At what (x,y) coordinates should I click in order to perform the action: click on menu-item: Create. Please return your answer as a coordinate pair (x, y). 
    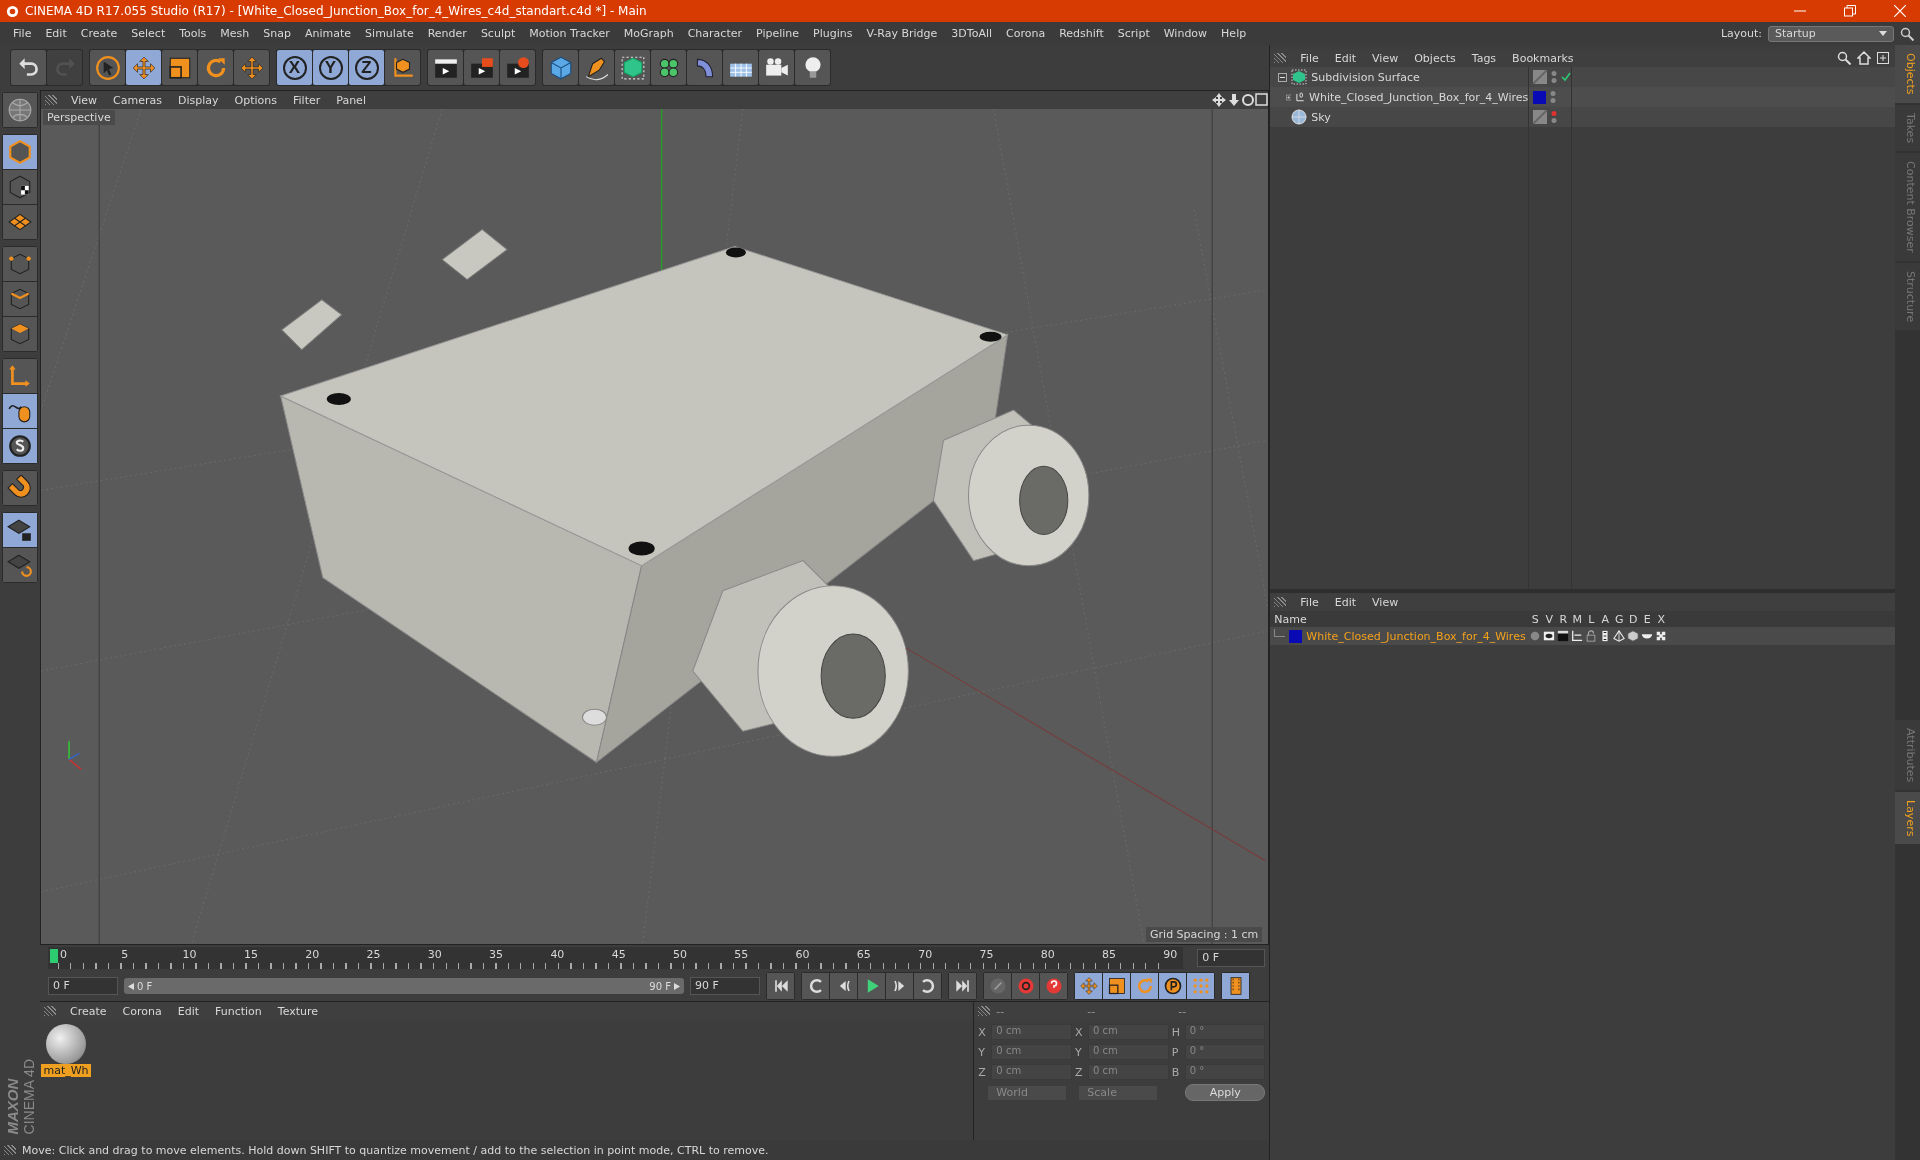
    Looking at the image, I should click on (99, 33).